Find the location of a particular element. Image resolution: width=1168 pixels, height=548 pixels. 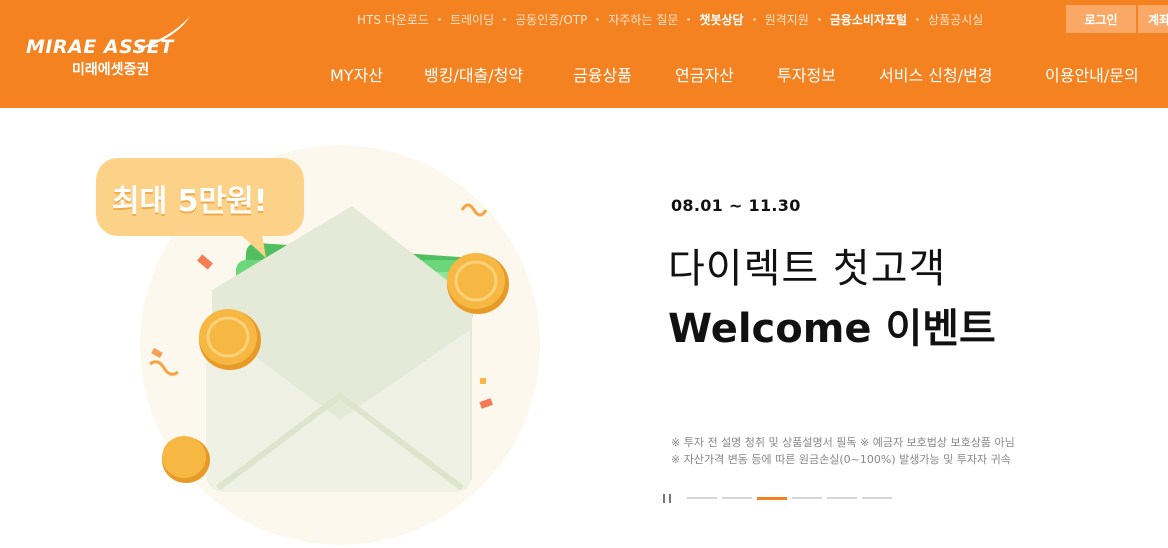

util-link: 공동인증/OTP is located at coordinates (551, 19).